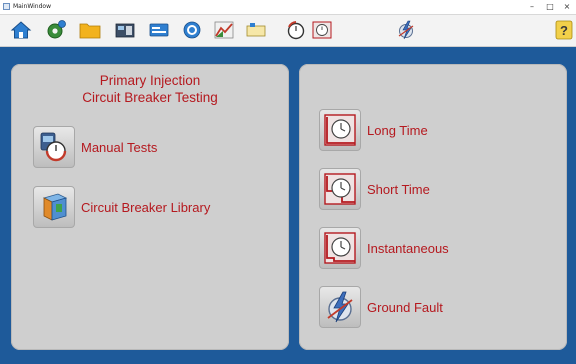 The width and height of the screenshot is (576, 364). I want to click on long-time-curve-icon, so click(340, 130).